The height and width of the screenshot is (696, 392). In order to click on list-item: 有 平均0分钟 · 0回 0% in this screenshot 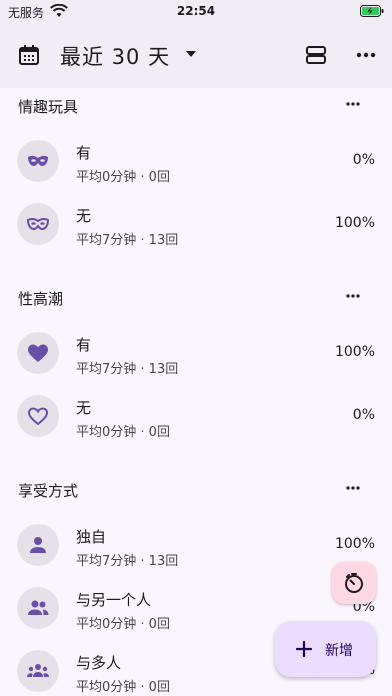, I will do `click(196, 161)`.